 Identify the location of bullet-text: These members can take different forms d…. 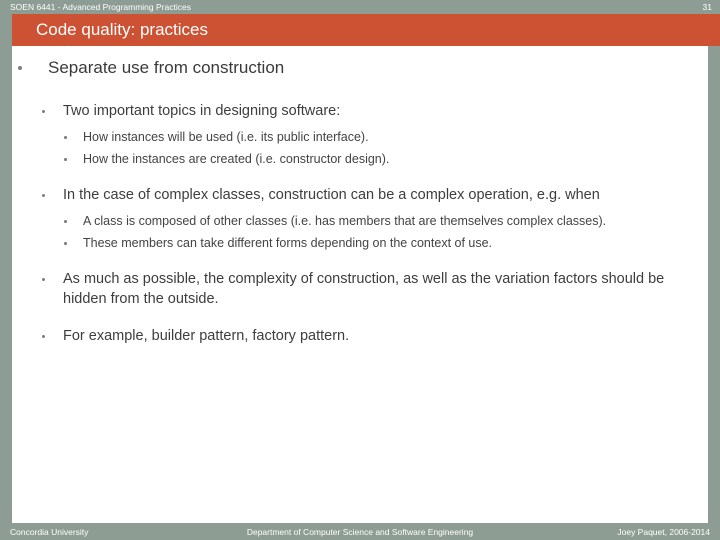
(288, 243).